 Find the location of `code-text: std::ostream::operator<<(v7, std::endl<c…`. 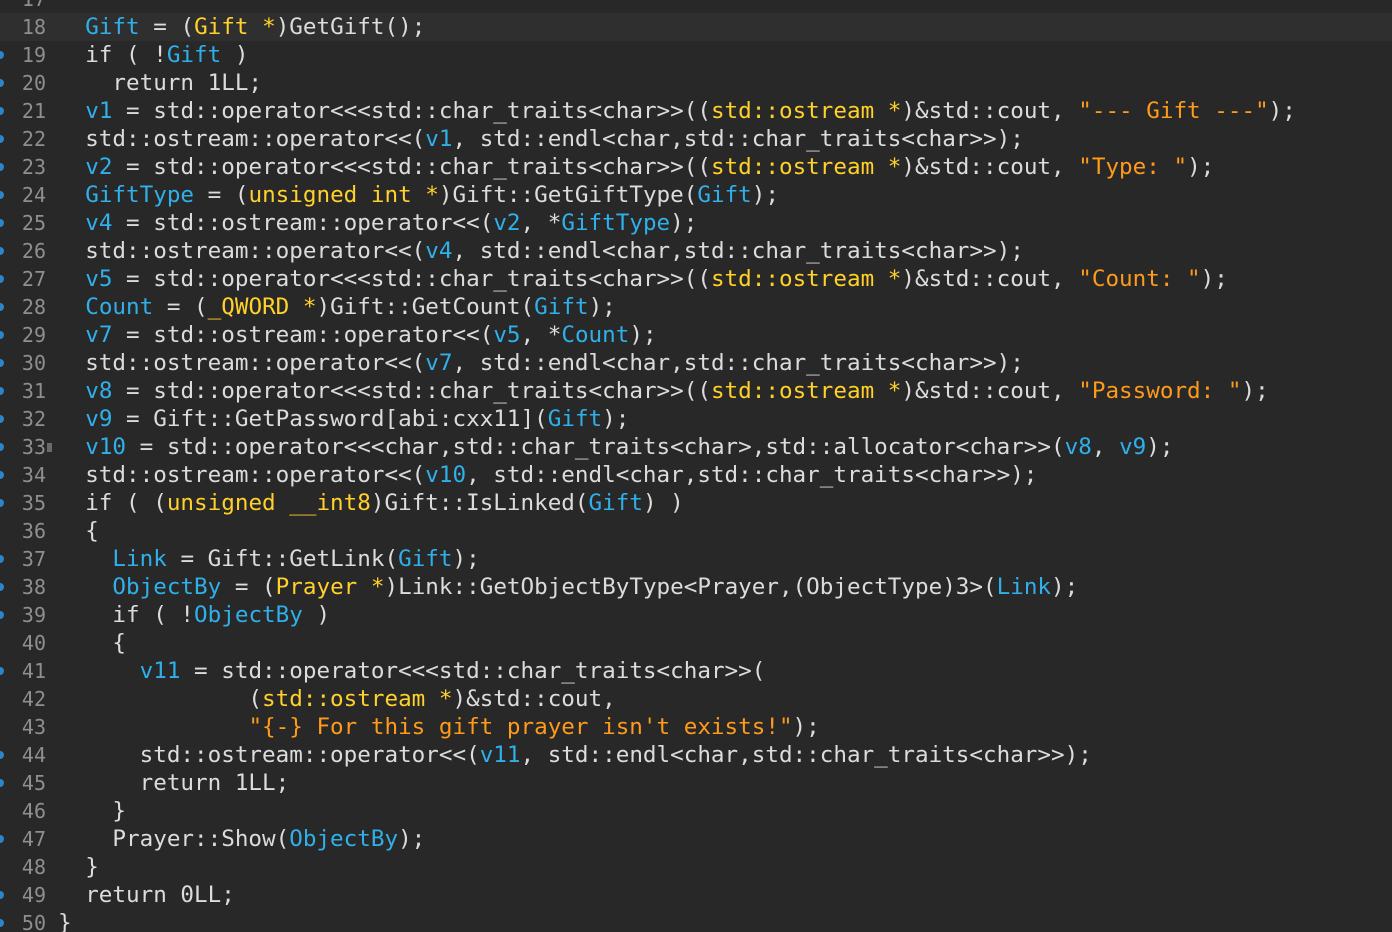

code-text: std::ostream::operator<<(v7, std::endl<c… is located at coordinates (541, 363).